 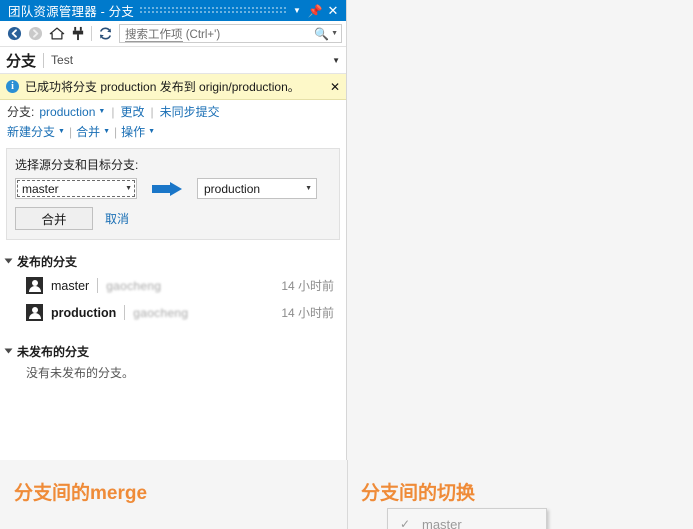 What do you see at coordinates (80, 373) in the screenshot?
I see `unpublished-empty-text: 没有未发布的分支。` at bounding box center [80, 373].